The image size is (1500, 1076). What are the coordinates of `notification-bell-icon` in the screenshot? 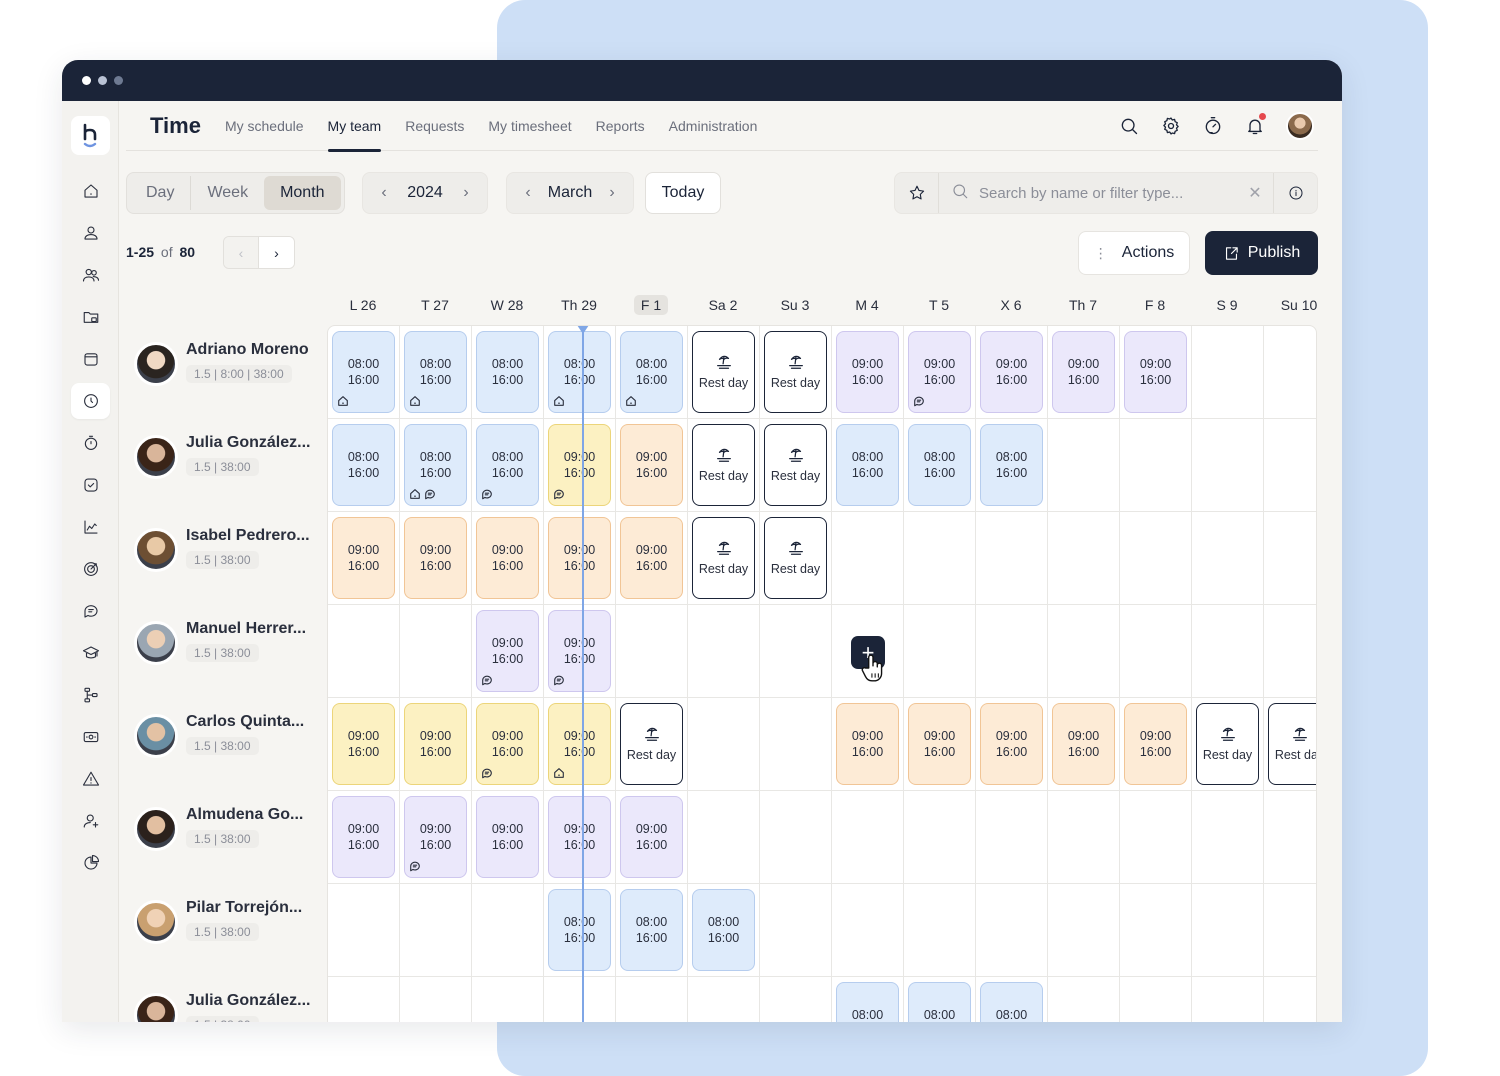 It's located at (1255, 124).